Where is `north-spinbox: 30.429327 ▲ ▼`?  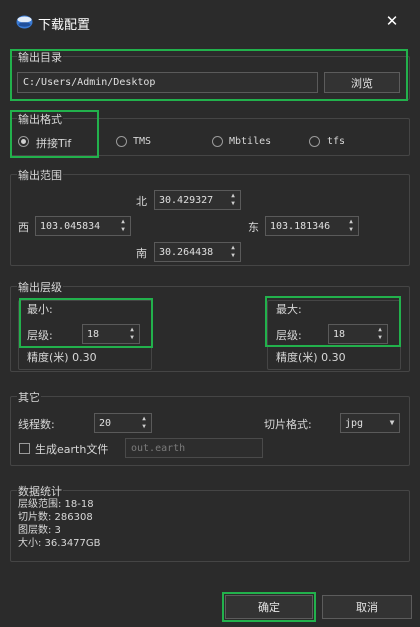
north-spinbox: 30.429327 ▲ ▼ is located at coordinates (197, 200).